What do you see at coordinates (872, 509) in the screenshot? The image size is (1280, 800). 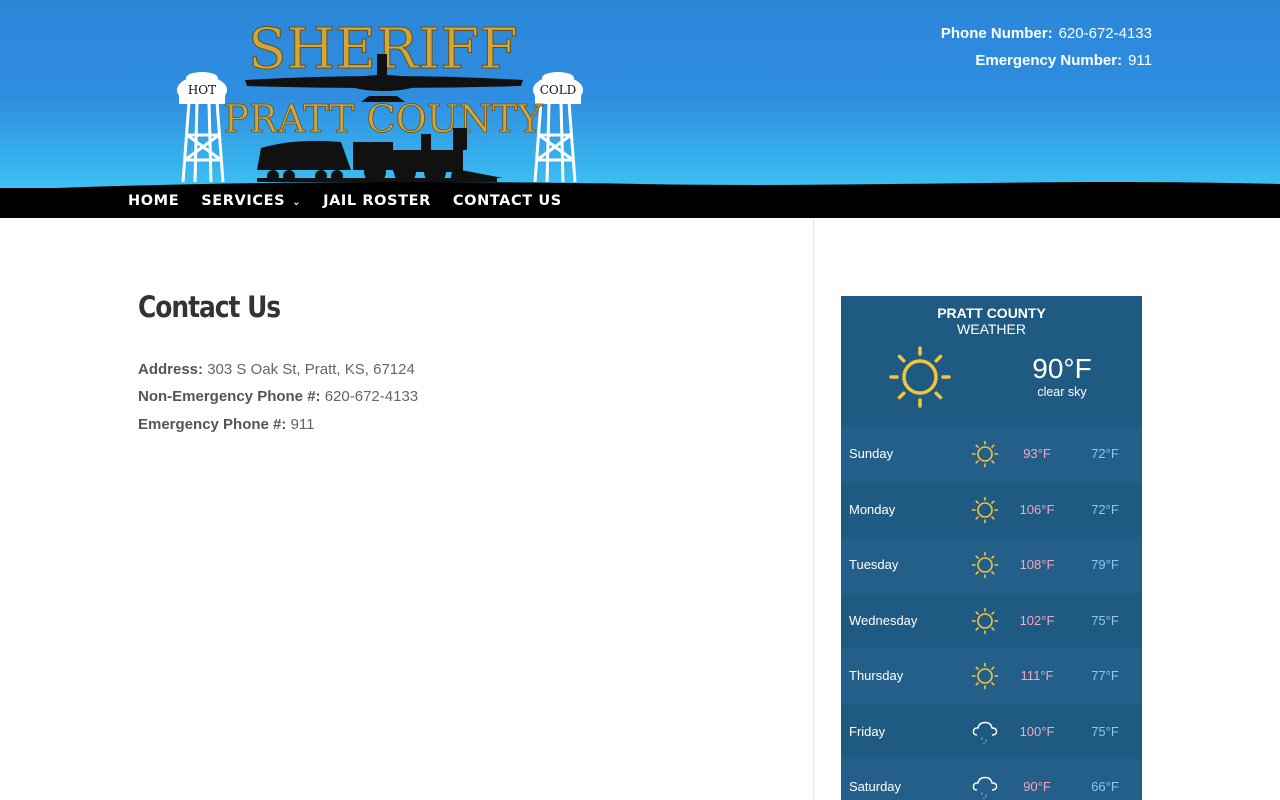 I see `forecast-day: Monday` at bounding box center [872, 509].